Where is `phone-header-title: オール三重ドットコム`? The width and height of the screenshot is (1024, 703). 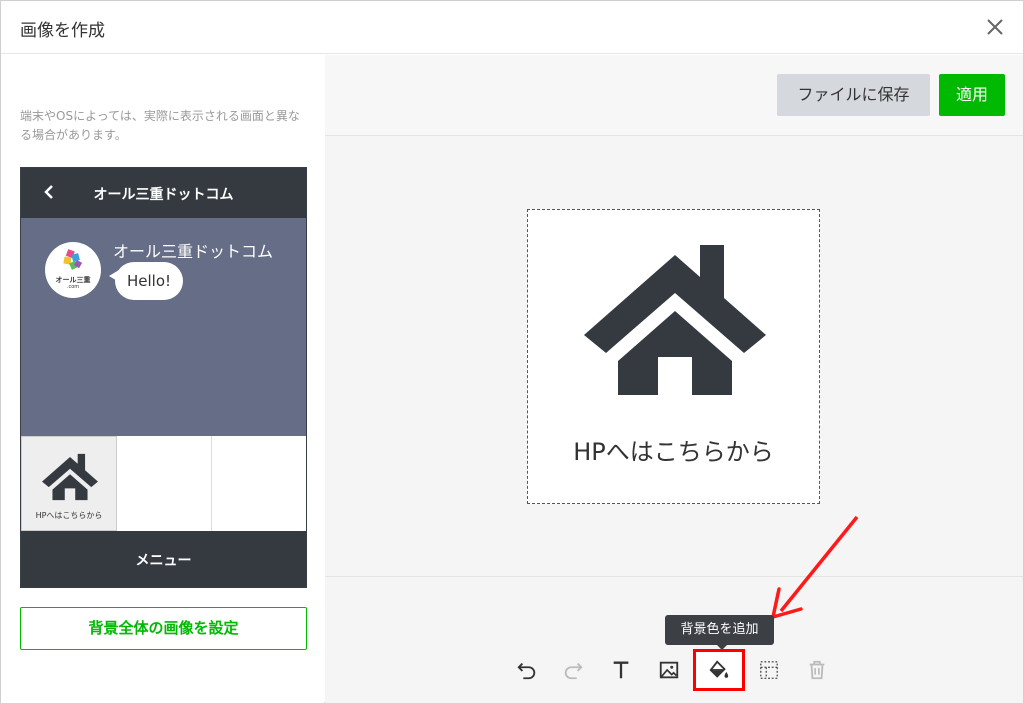 phone-header-title: オール三重ドットコム is located at coordinates (163, 195).